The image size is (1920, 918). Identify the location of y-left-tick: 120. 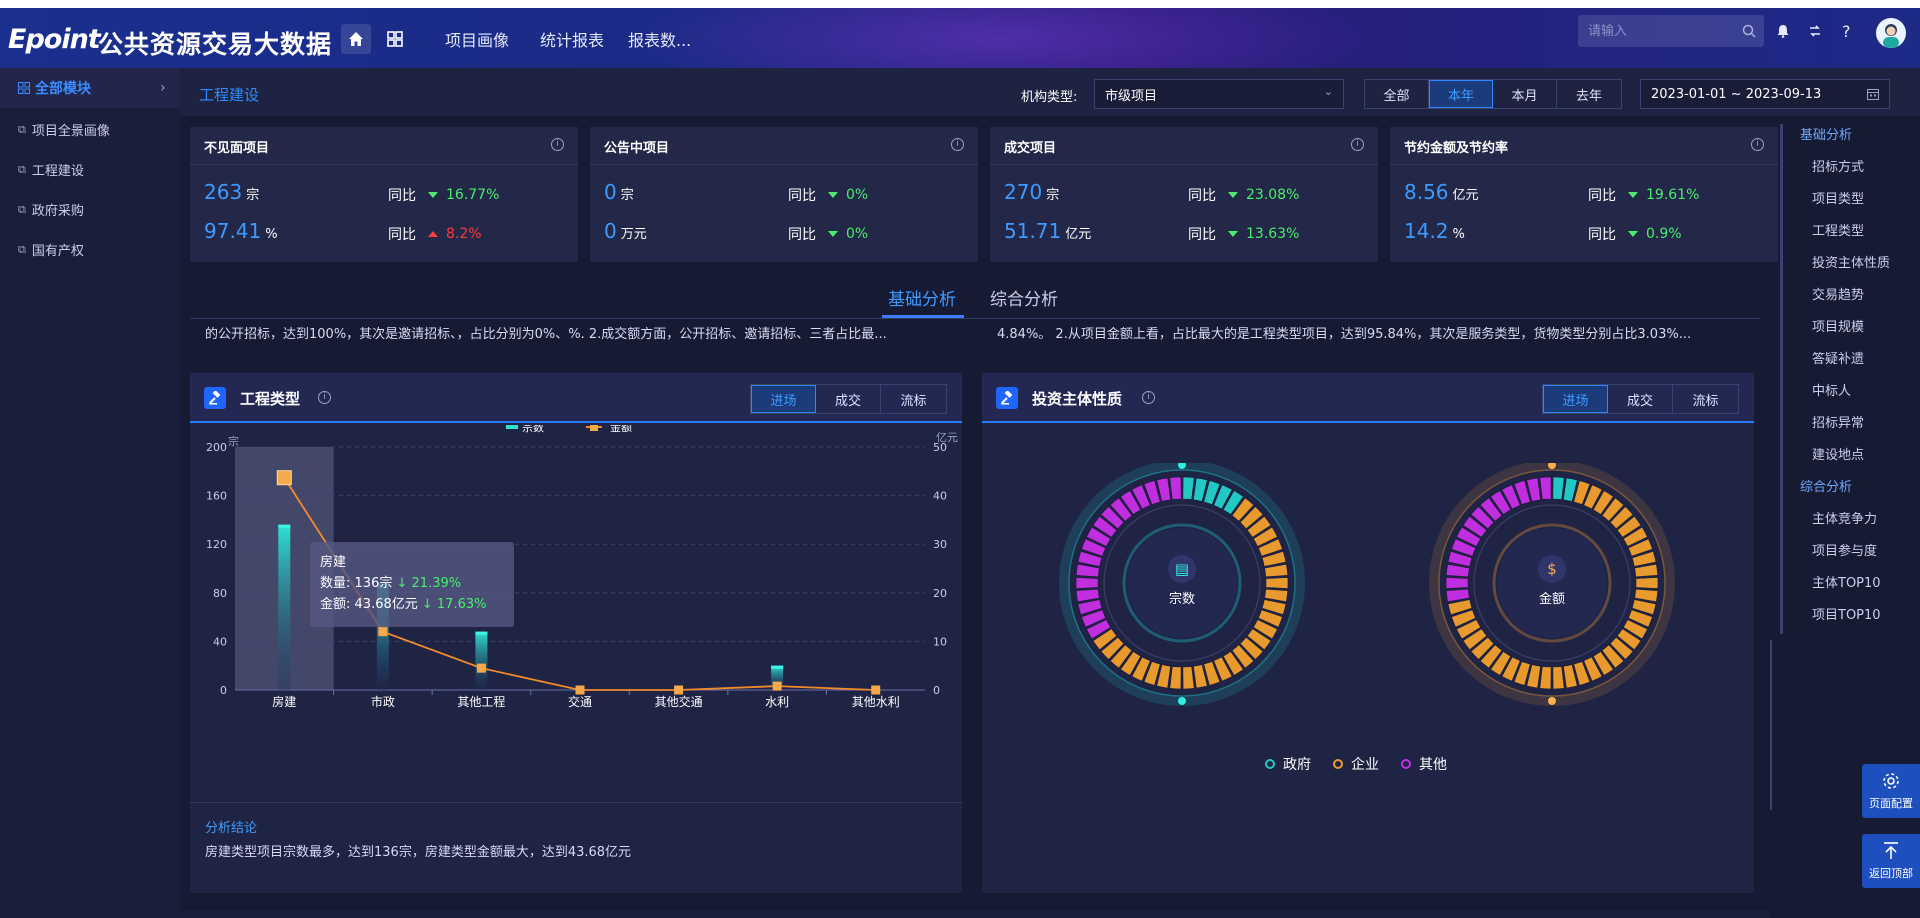
(216, 544).